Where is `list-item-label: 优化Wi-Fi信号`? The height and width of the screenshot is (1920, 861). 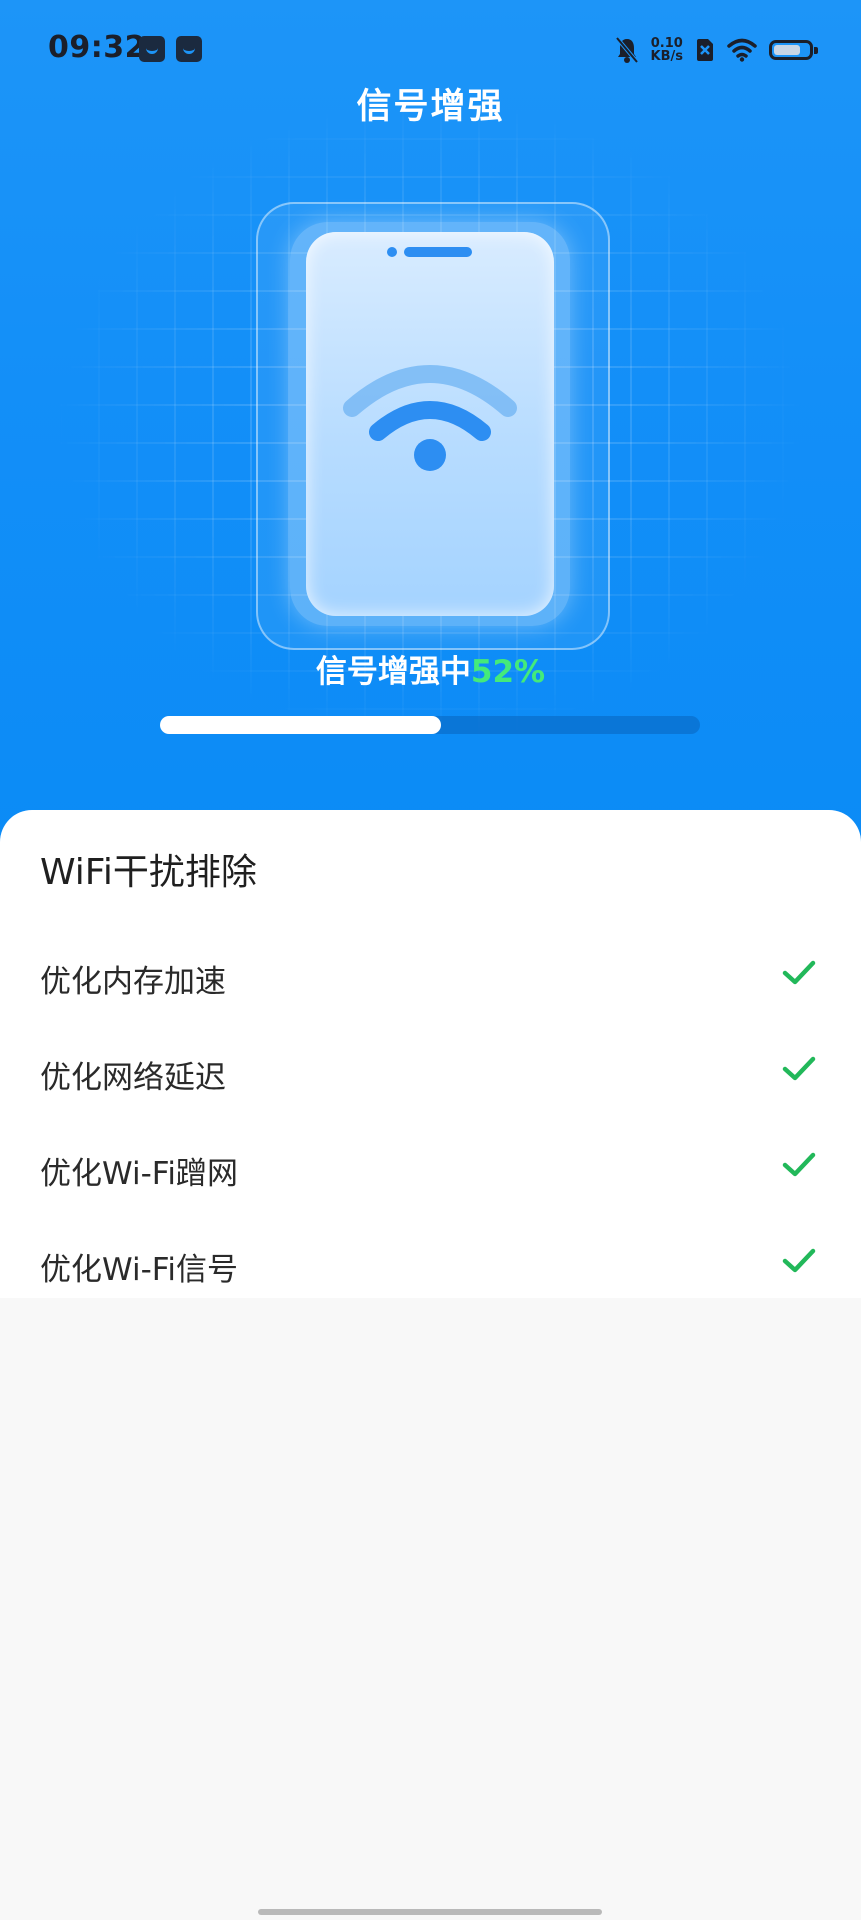
list-item-label: 优化Wi-Fi信号 is located at coordinates (139, 1270).